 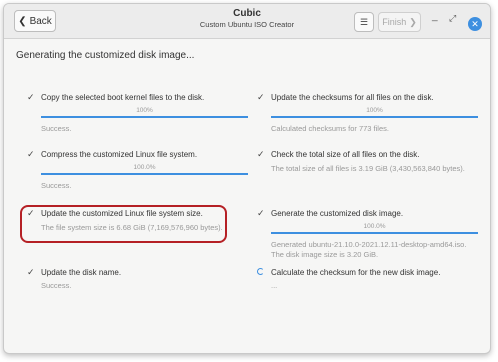 What do you see at coordinates (330, 128) in the screenshot?
I see `task-status: Calculated checksums for 773 files.` at bounding box center [330, 128].